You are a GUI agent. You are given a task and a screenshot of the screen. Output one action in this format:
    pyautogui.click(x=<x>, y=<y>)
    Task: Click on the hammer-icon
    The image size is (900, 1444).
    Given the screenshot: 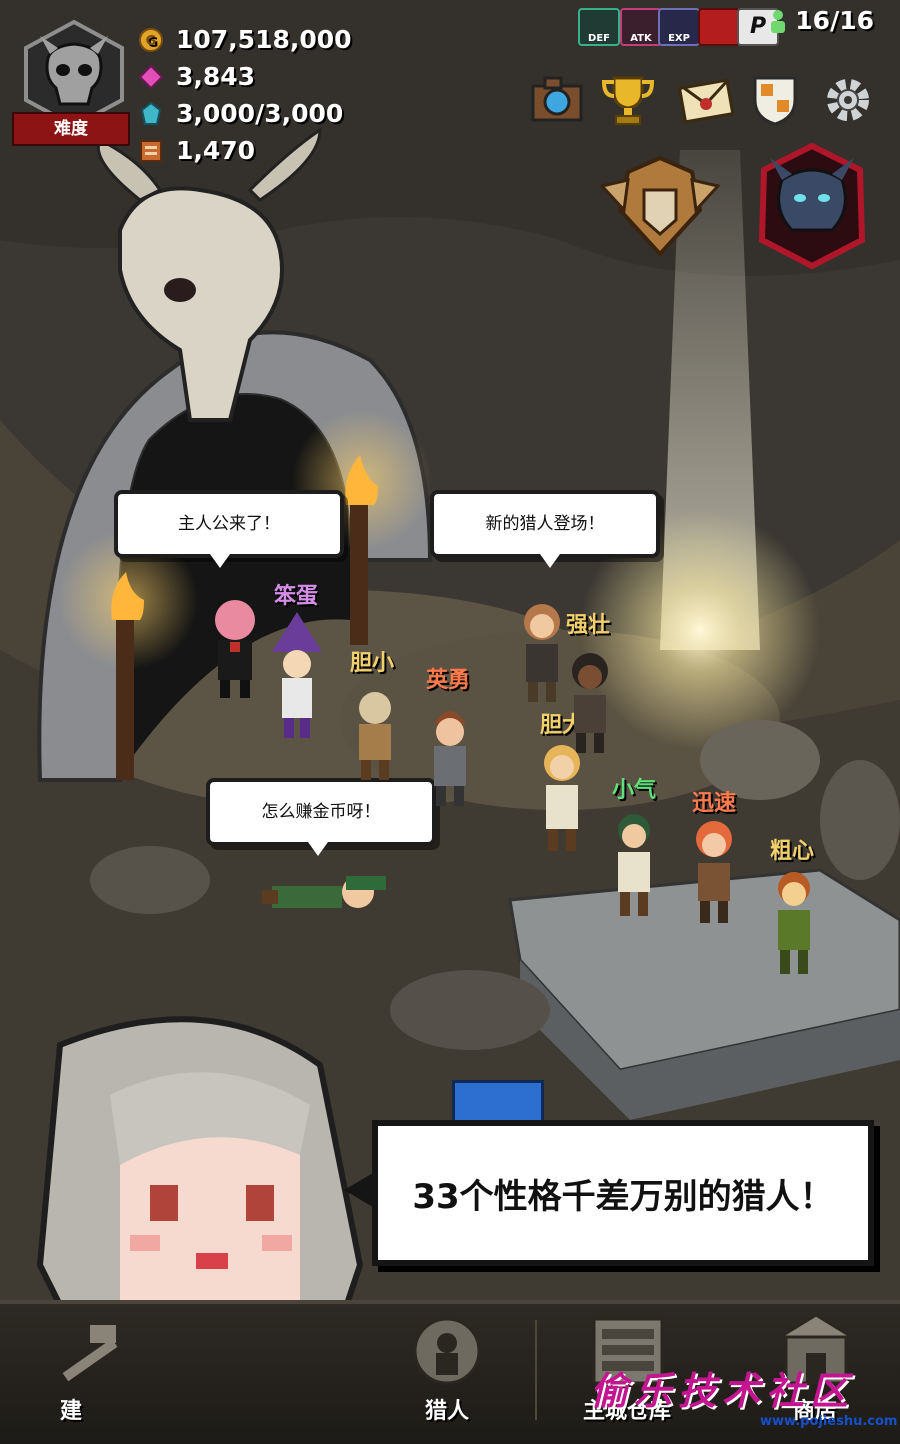 What is the action you would take?
    pyautogui.click(x=90, y=1353)
    